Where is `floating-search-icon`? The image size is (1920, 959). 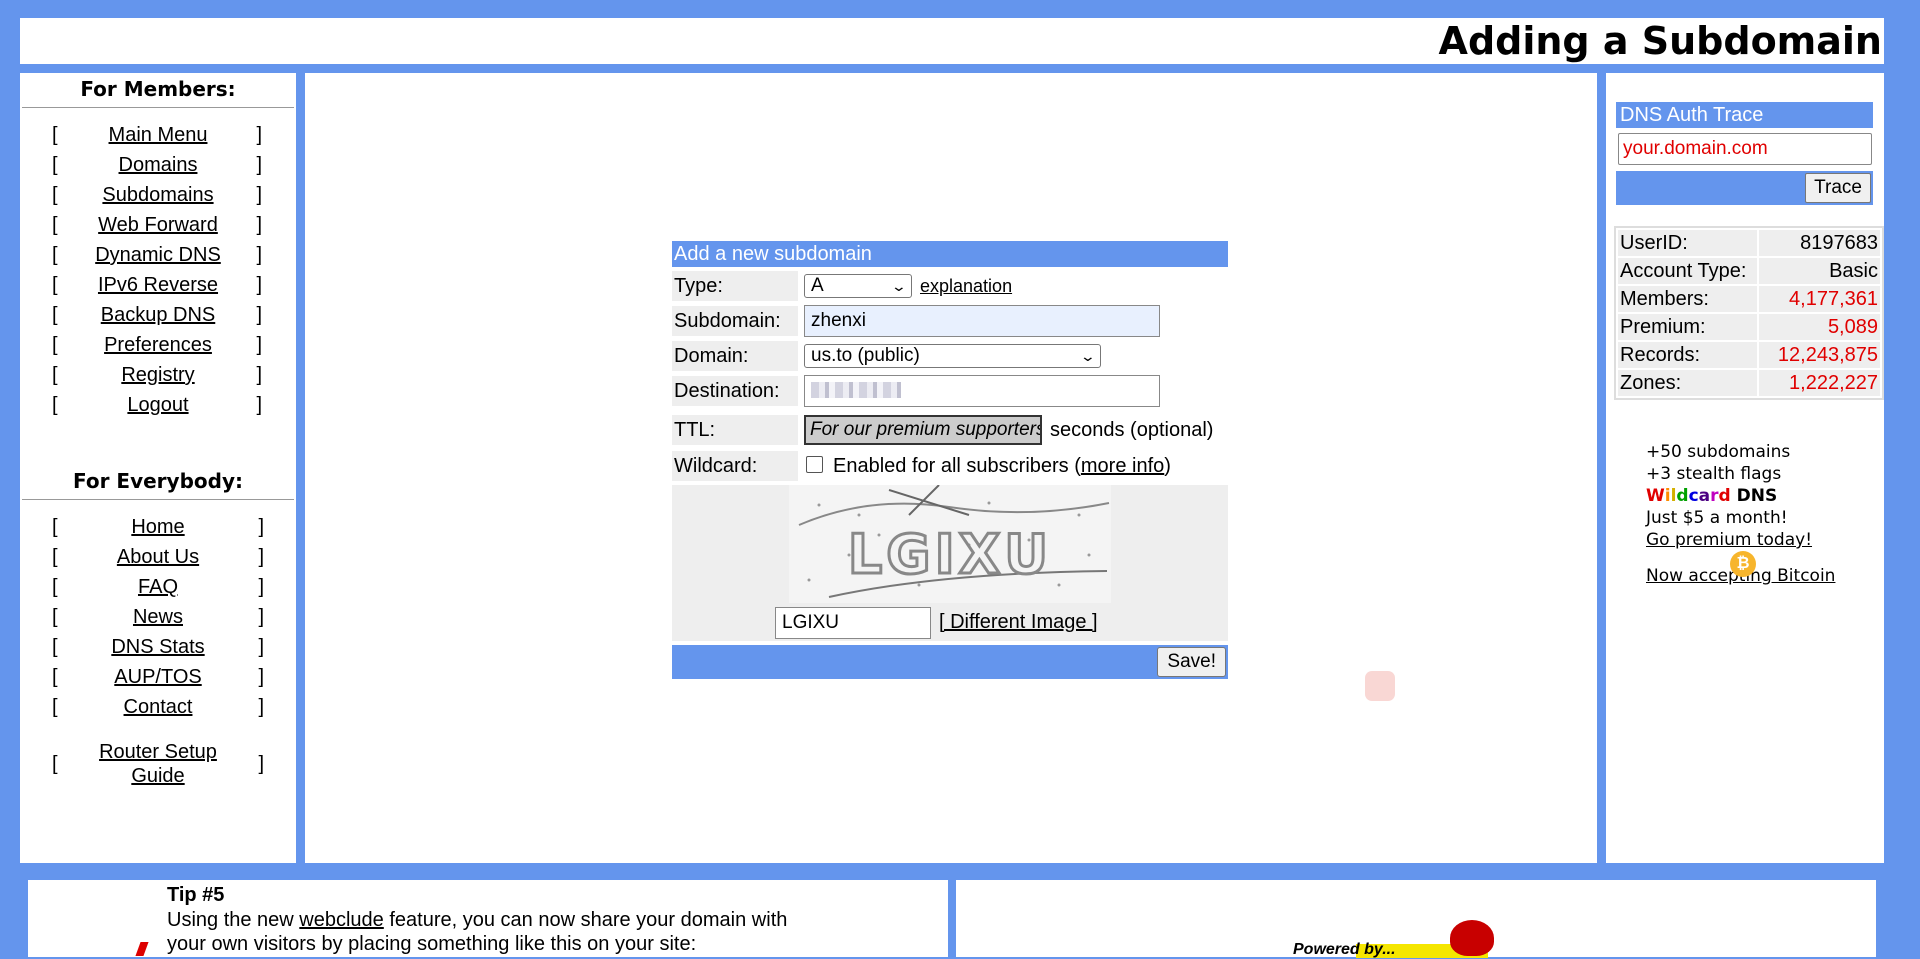
floating-search-icon is located at coordinates (1380, 686).